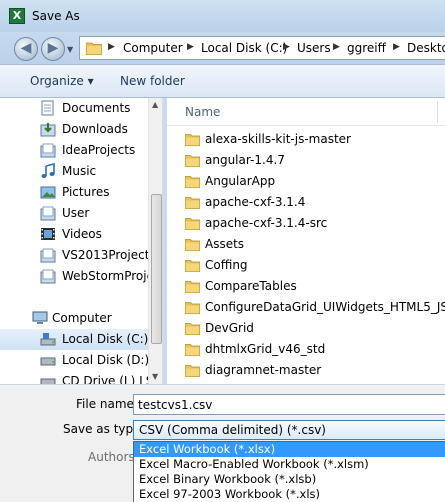 The image size is (445, 502). What do you see at coordinates (155, 104) in the screenshot?
I see `scroll-up-icon: ▲` at bounding box center [155, 104].